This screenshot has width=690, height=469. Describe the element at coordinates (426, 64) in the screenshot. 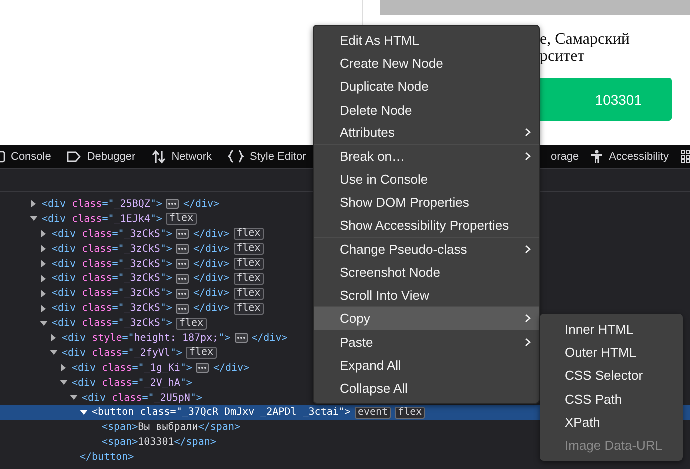

I see `menu-item: Create New Node` at that location.